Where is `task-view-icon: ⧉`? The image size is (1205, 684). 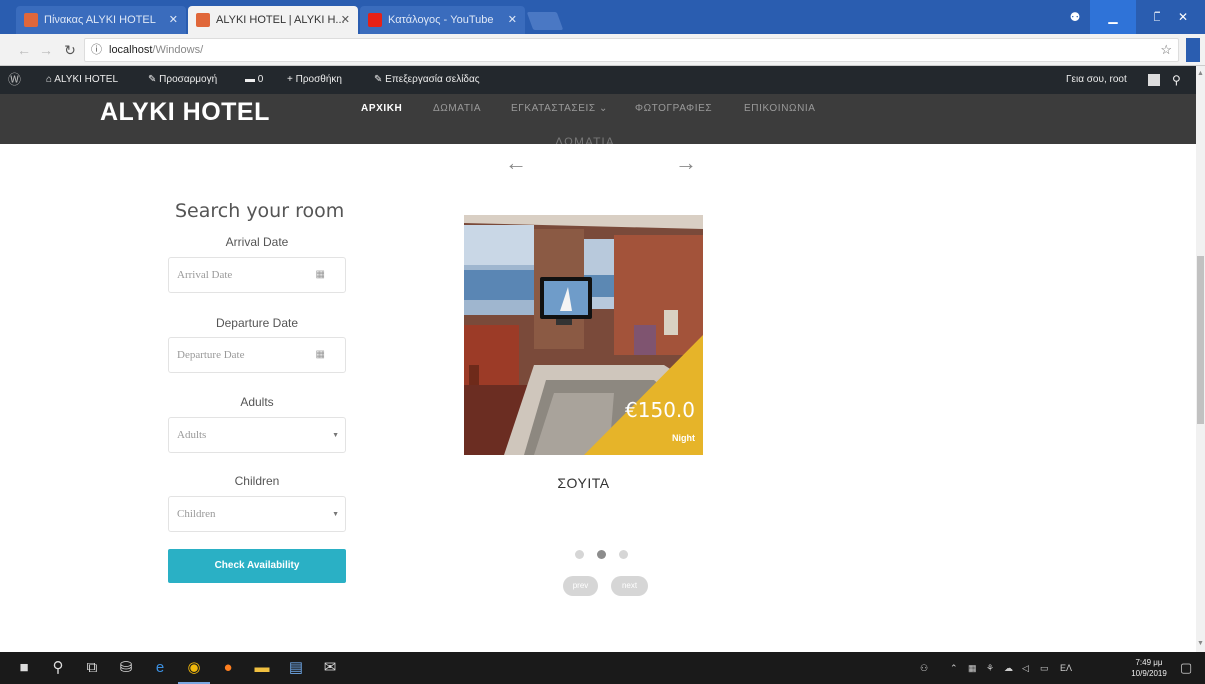 task-view-icon: ⧉ is located at coordinates (92, 668).